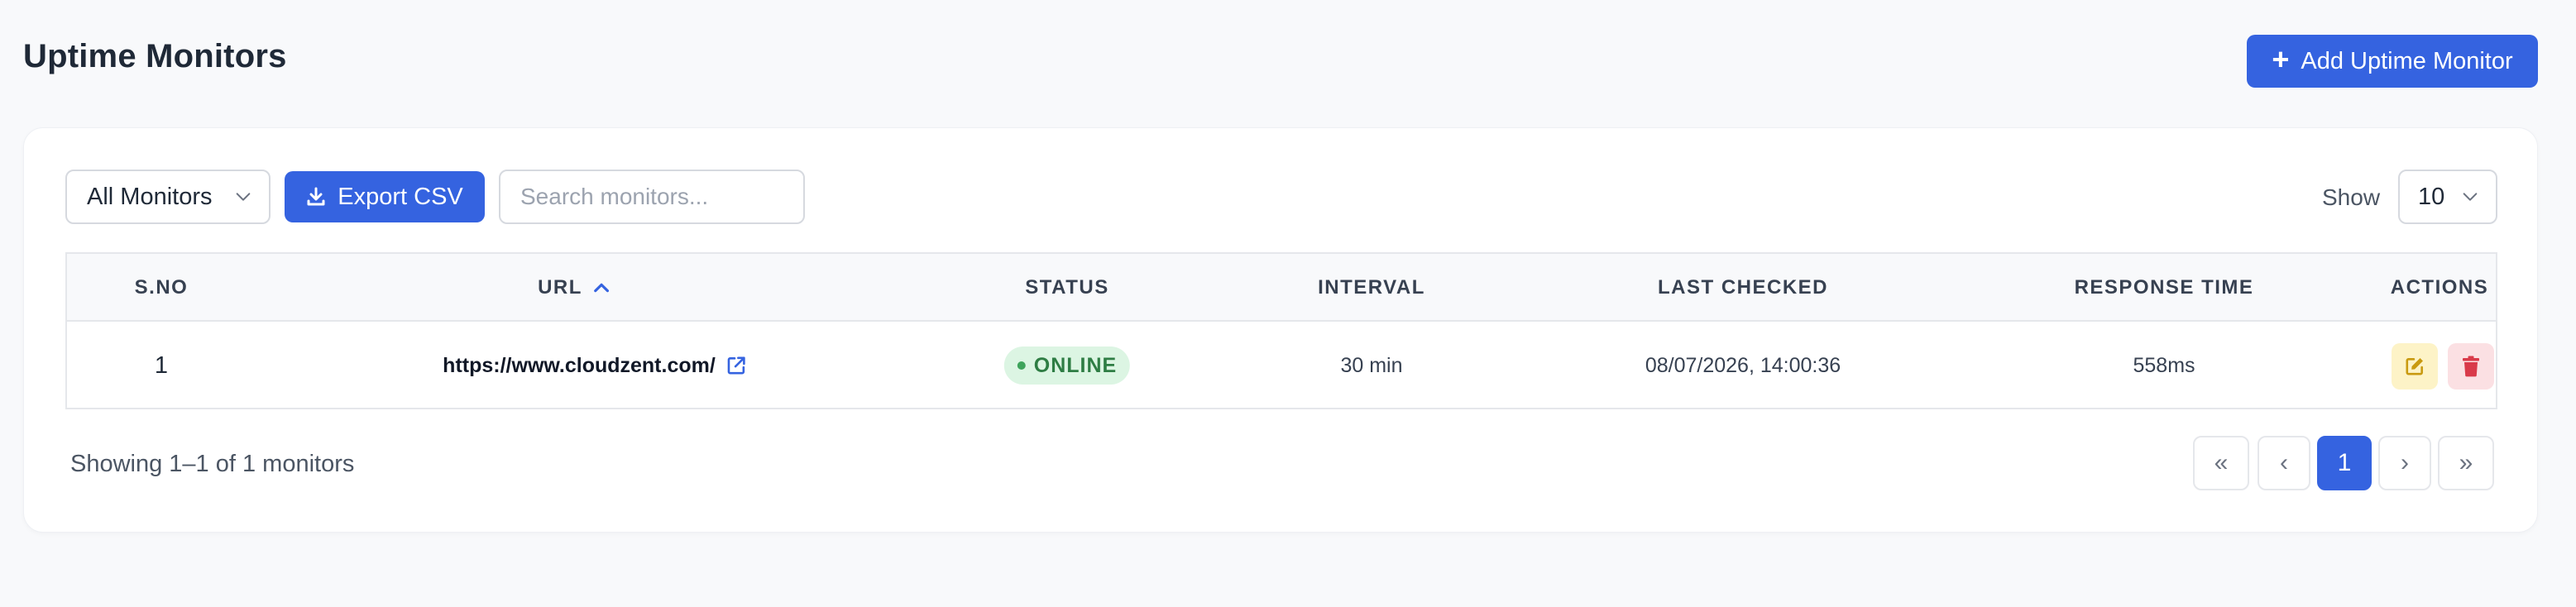  What do you see at coordinates (162, 365) in the screenshot?
I see `cell-sno: 1` at bounding box center [162, 365].